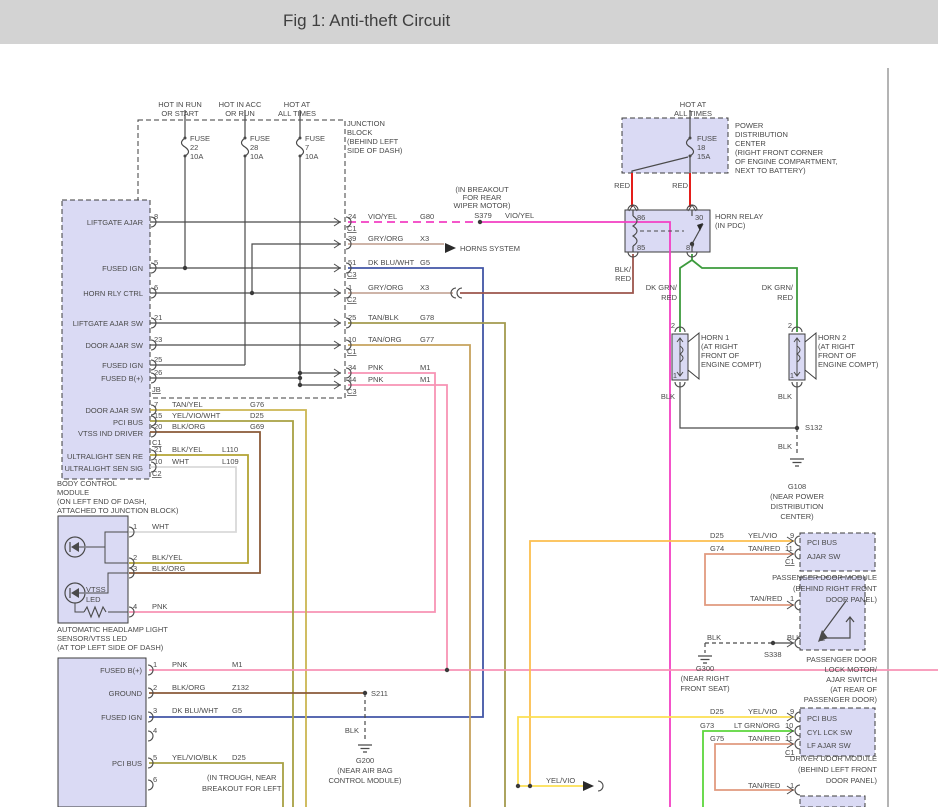  What do you see at coordinates (365, 760) in the screenshot?
I see `label-g200: G200` at bounding box center [365, 760].